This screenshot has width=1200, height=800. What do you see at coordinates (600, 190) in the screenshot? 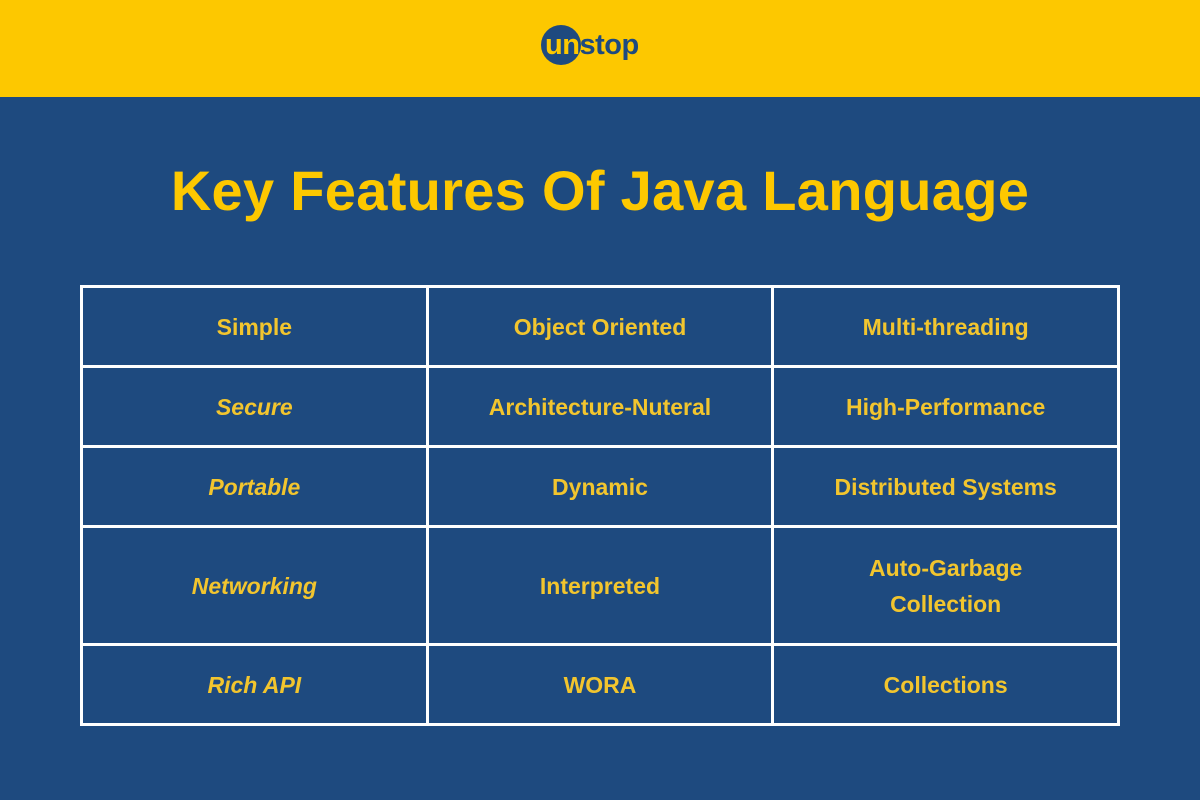
I see `page-title: Key Features Of Java Language` at bounding box center [600, 190].